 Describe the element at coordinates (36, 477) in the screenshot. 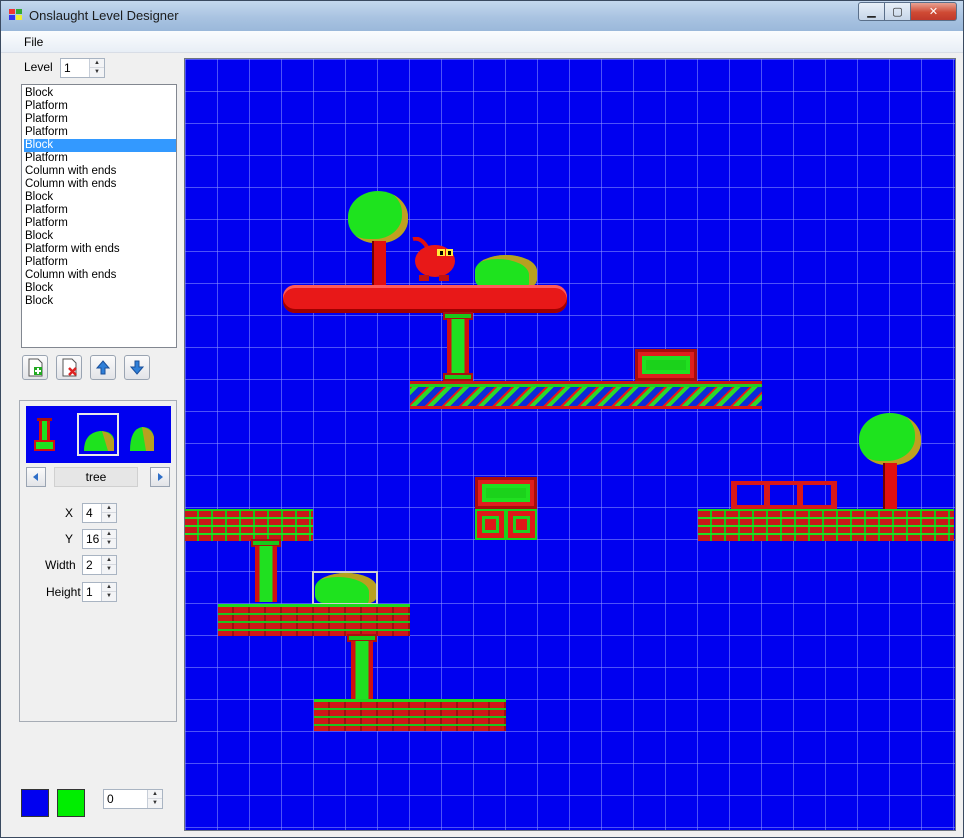

I see `previous-tile-button` at that location.